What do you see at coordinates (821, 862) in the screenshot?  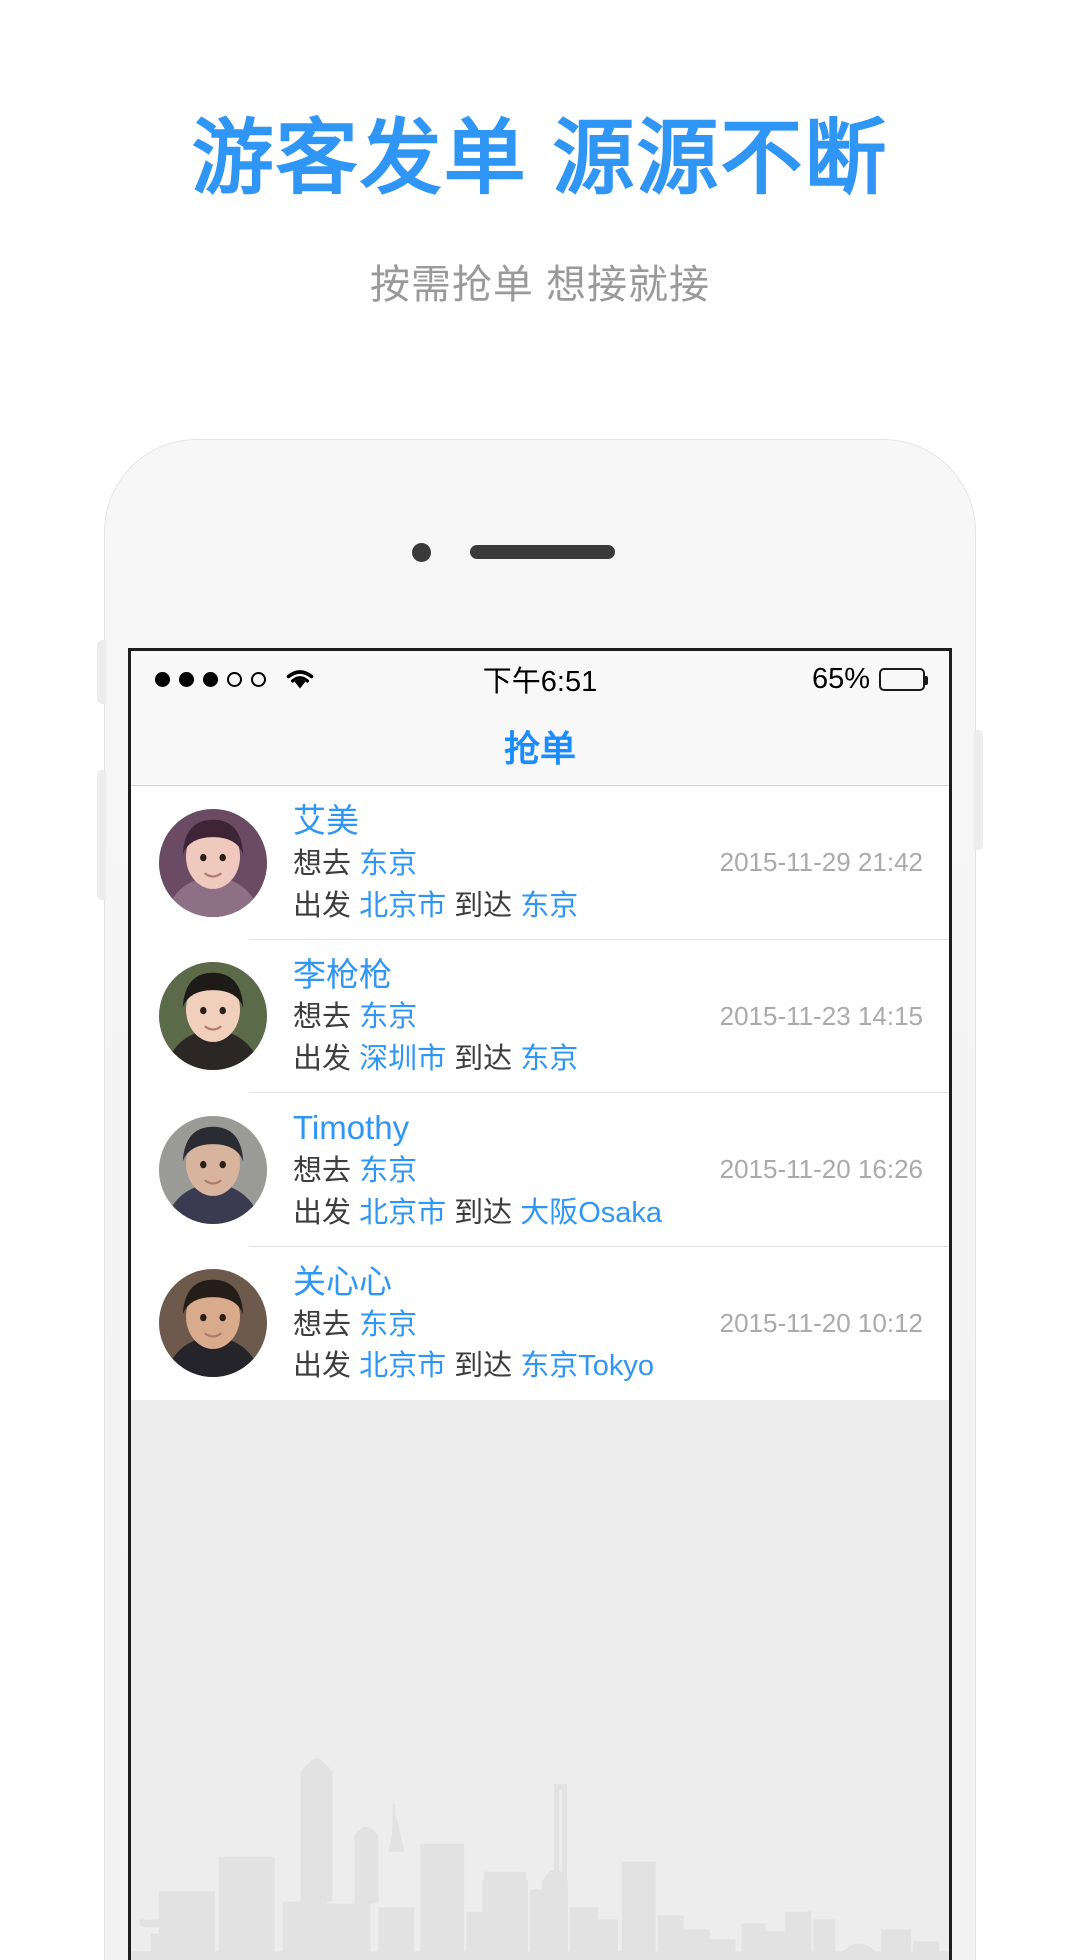 I see `order-timestamp: 2015-11-29 21:42` at bounding box center [821, 862].